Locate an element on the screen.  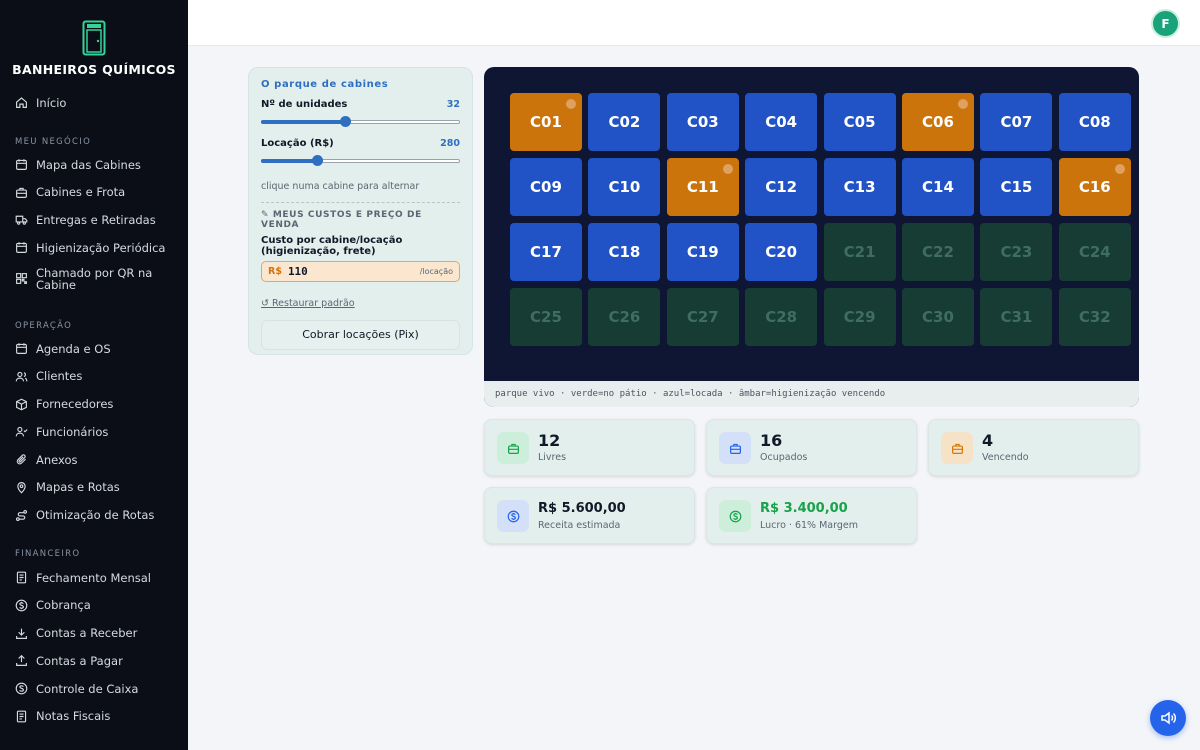
nav-item-fornecedores: Fornecedores is located at coordinates (94, 404).